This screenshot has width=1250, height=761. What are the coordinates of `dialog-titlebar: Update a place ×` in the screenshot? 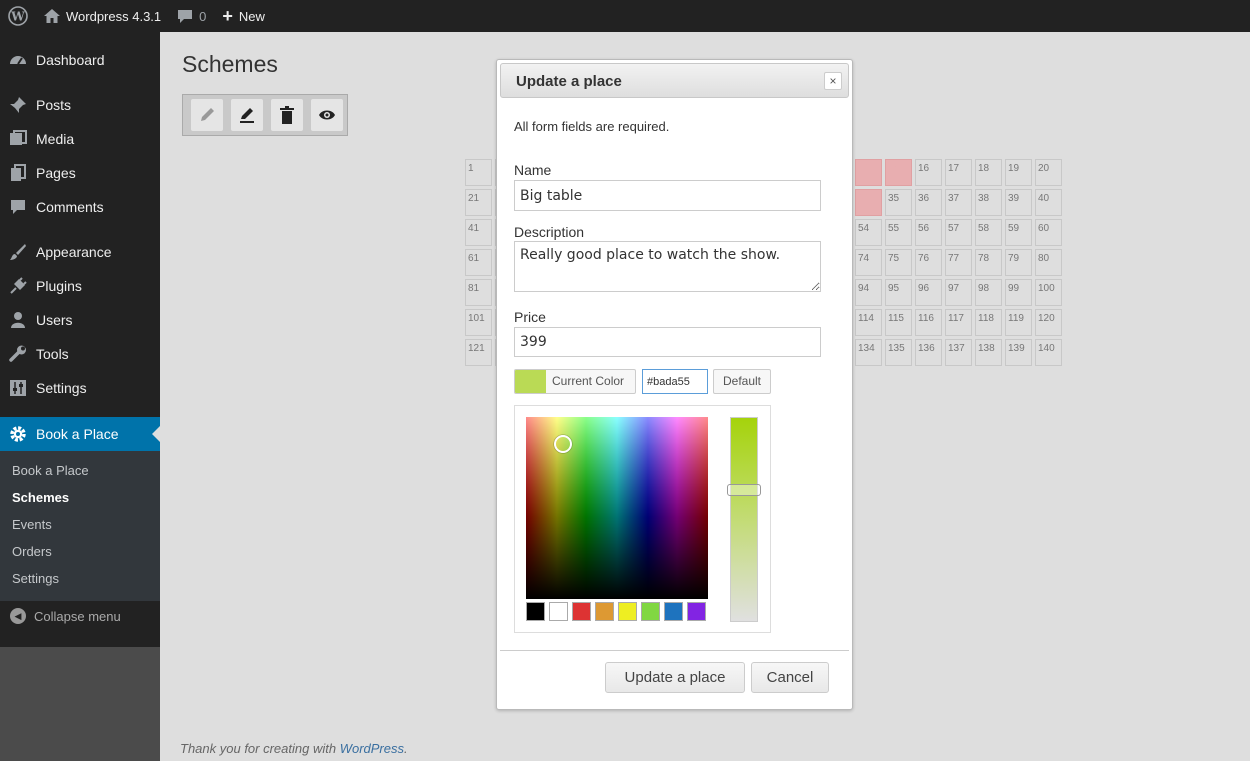 It's located at (674, 80).